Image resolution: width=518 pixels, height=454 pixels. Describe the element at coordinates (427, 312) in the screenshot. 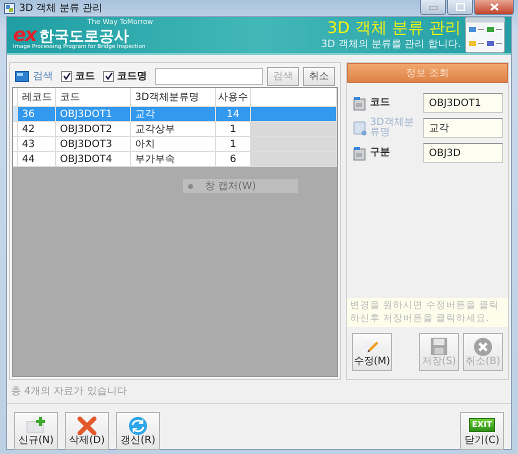

I see `hint-text: 변경을 원하시면 수정버튼을 클릭하신후 저장버튼을 클릭하세요.` at that location.